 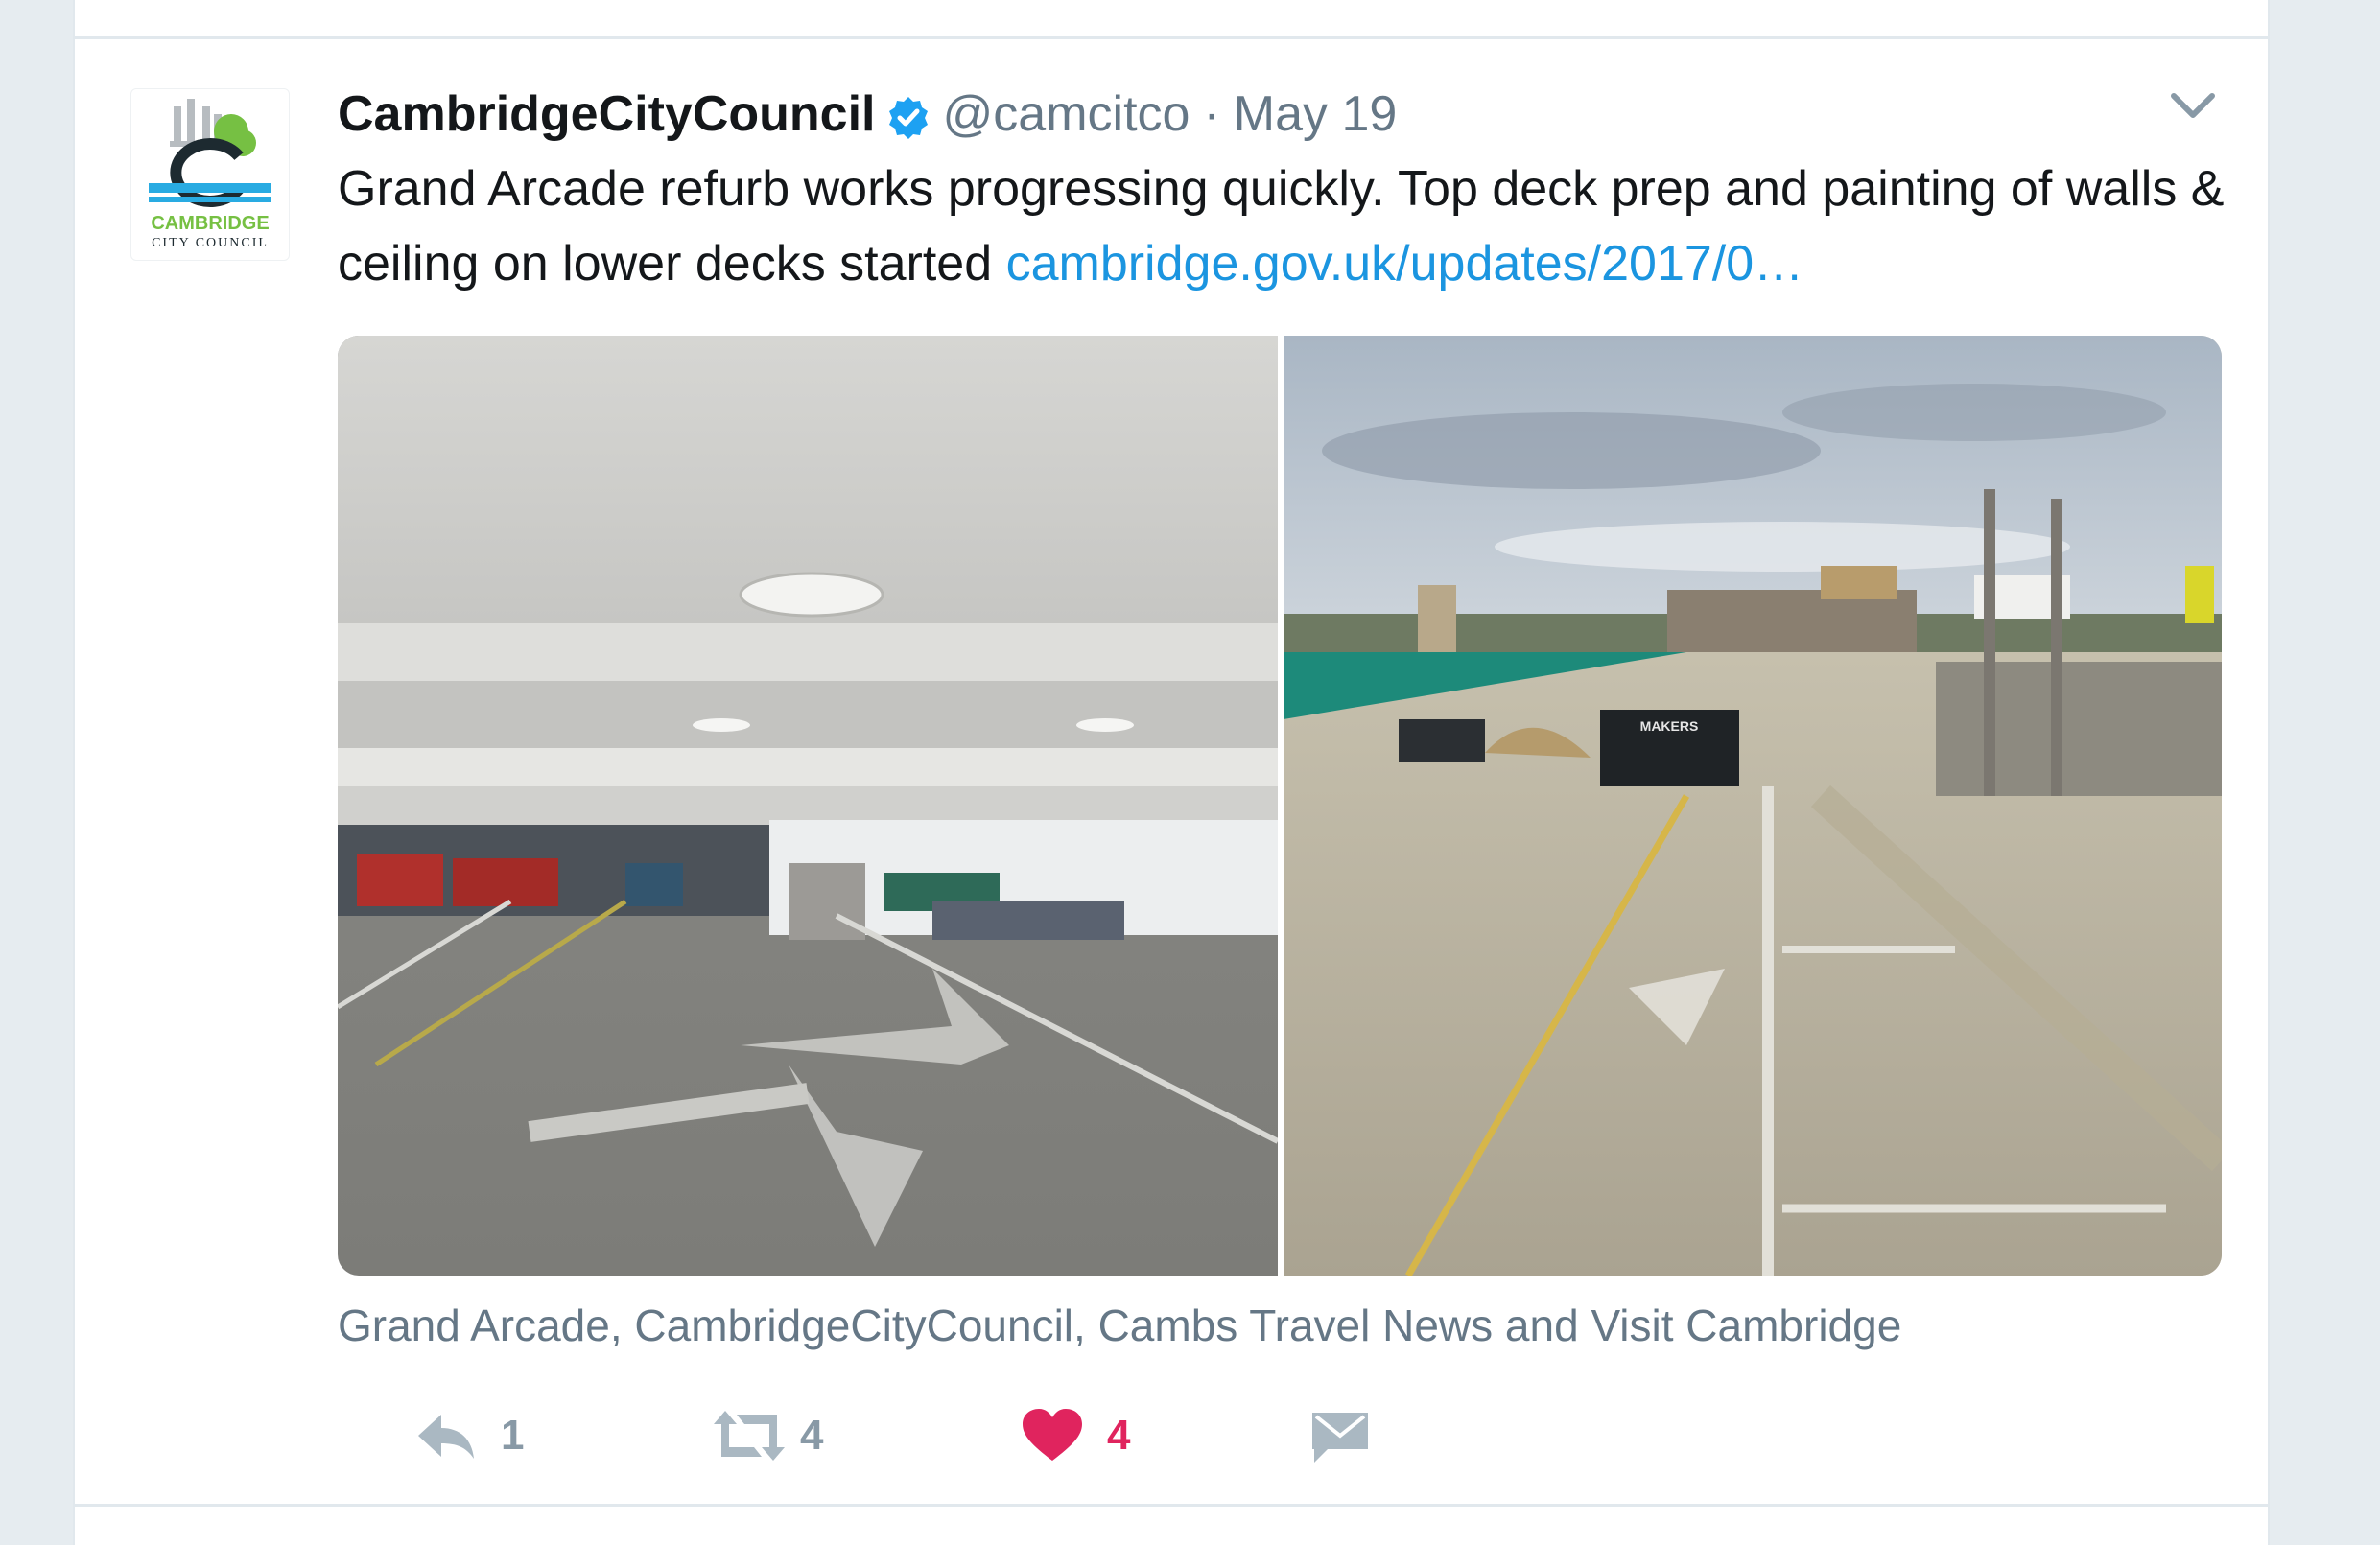 What do you see at coordinates (211, 243) in the screenshot?
I see `logo-text-line2: CITY COUNCIL` at bounding box center [211, 243].